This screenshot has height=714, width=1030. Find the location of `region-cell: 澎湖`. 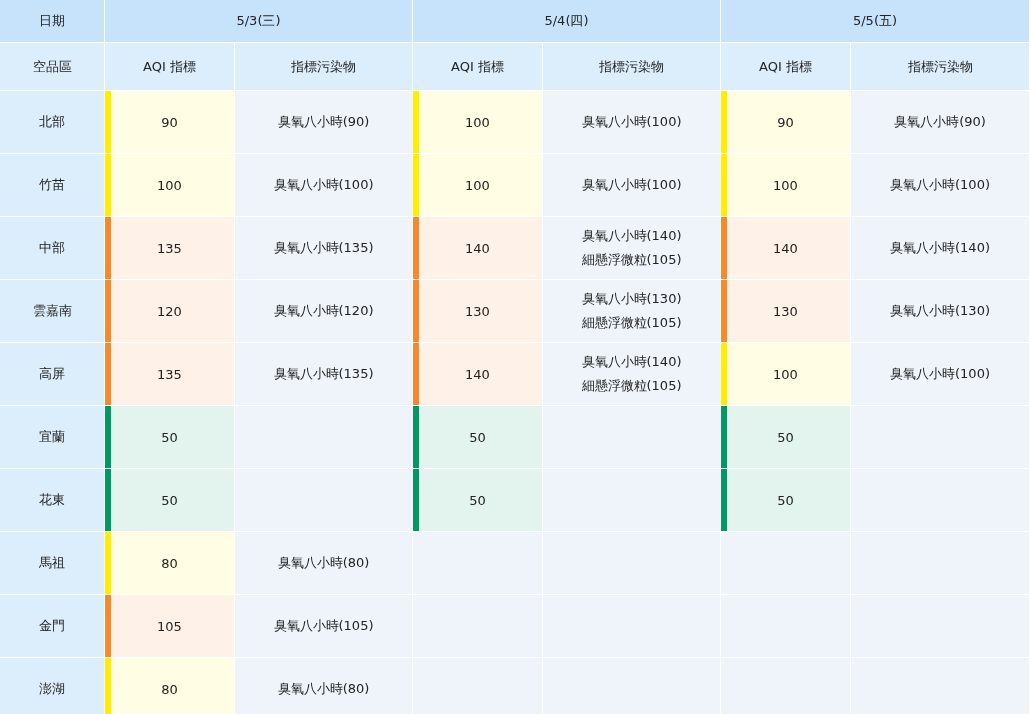

region-cell: 澎湖 is located at coordinates (52, 686).